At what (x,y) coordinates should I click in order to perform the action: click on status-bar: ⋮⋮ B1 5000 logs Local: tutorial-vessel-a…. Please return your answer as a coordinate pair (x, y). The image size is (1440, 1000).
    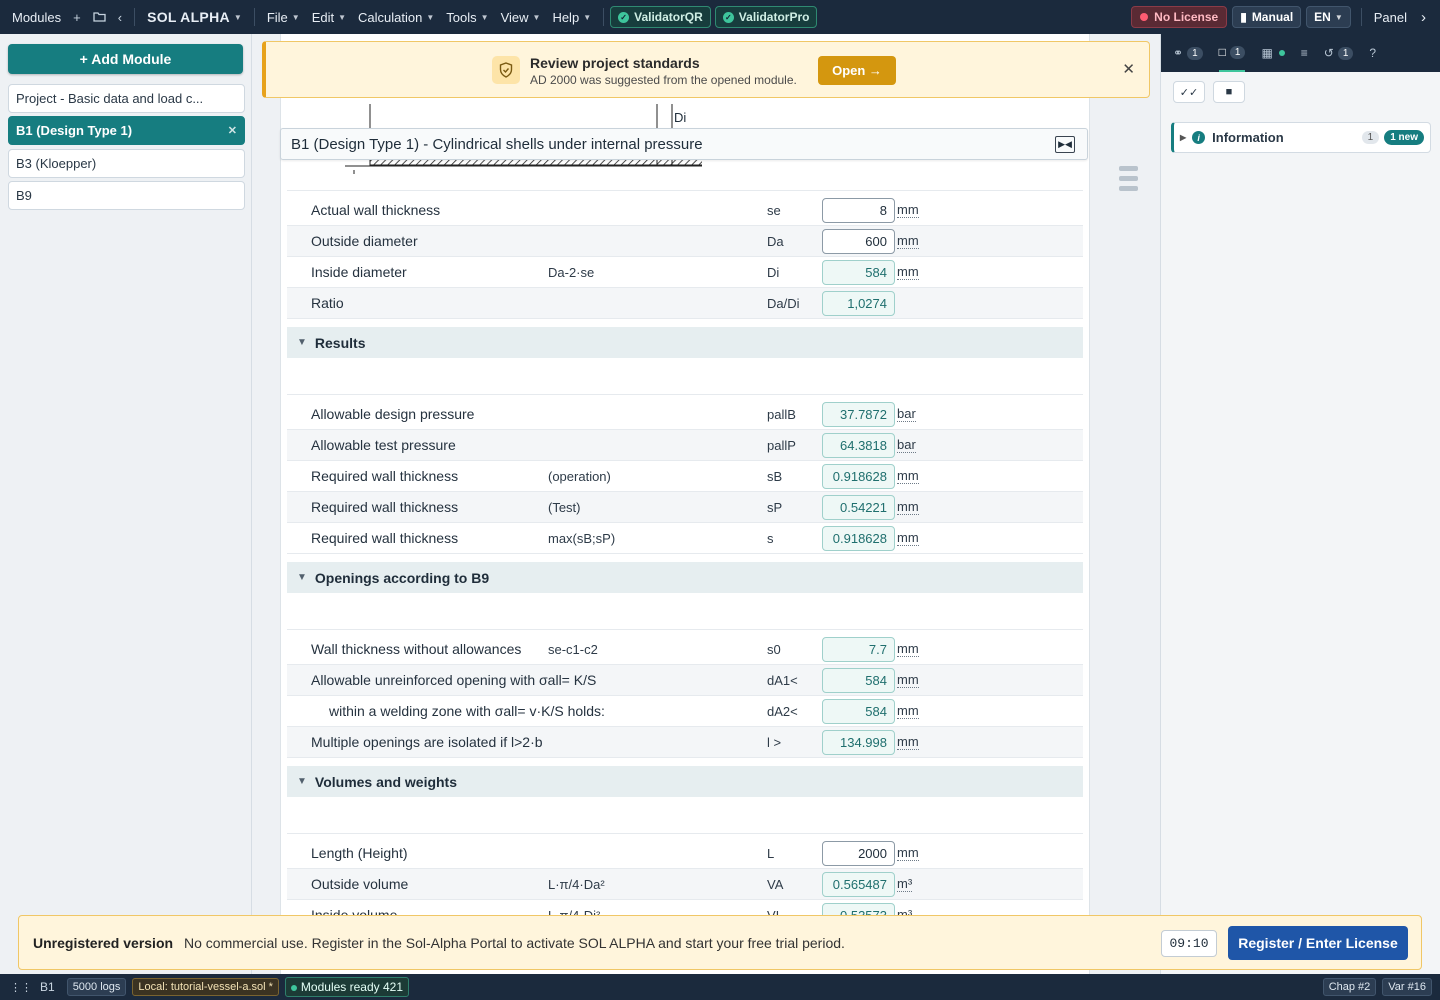
    Looking at the image, I should click on (720, 987).